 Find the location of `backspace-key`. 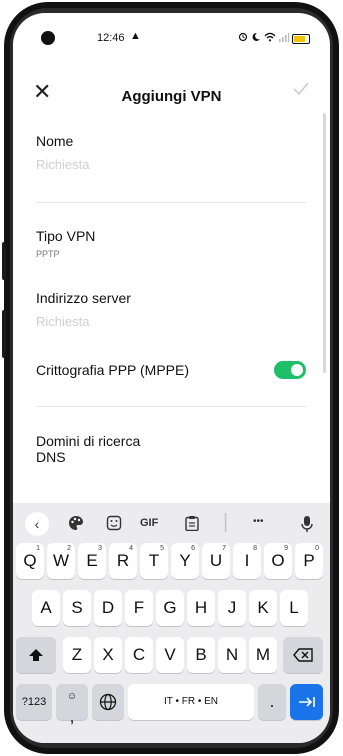

backspace-key is located at coordinates (303, 655).